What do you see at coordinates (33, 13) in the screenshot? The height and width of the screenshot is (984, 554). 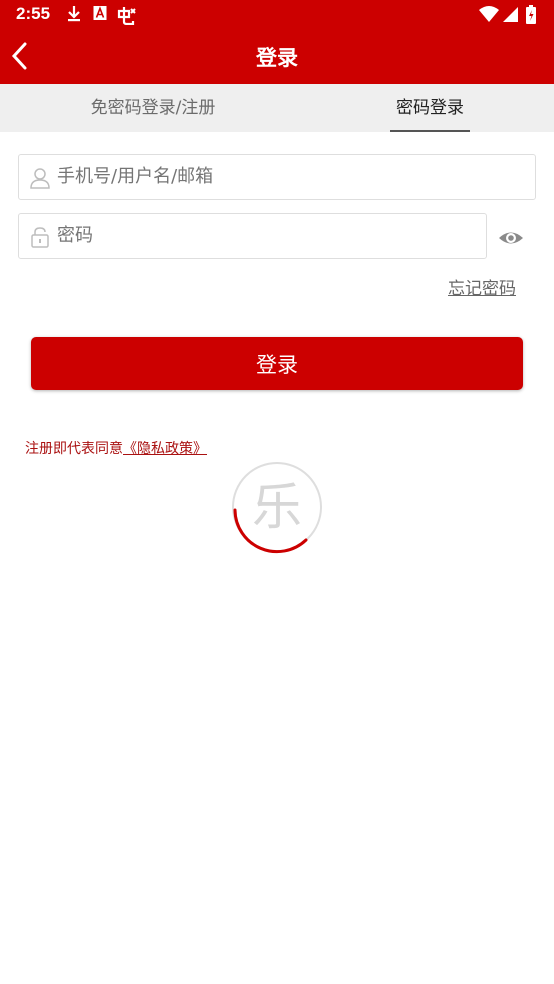 I see `status-time: 2:55` at bounding box center [33, 13].